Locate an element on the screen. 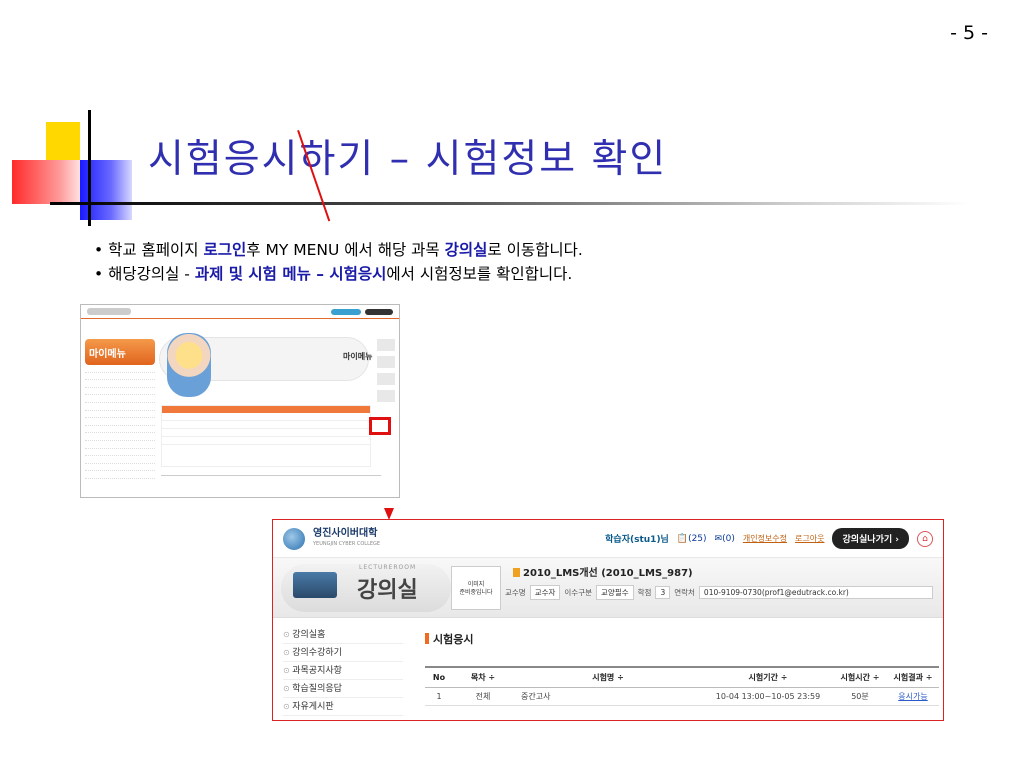 The height and width of the screenshot is (768, 1024). mymenu-banner-title: 마이메뉴 is located at coordinates (358, 356).